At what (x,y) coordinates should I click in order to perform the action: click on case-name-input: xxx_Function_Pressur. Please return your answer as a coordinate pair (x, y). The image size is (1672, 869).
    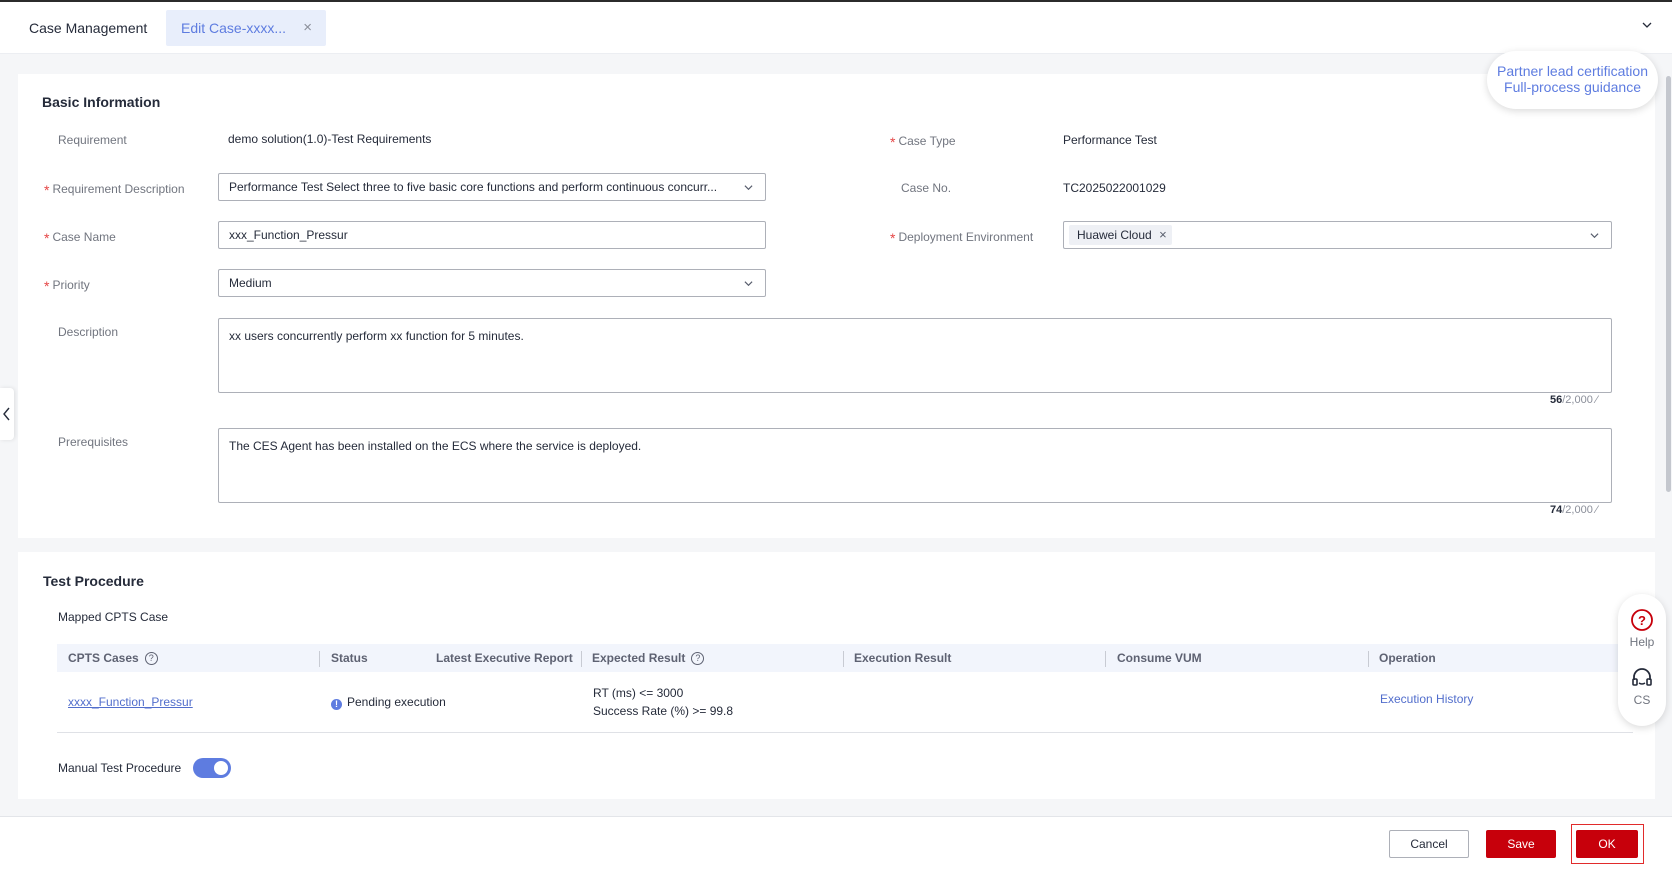
    Looking at the image, I should click on (492, 235).